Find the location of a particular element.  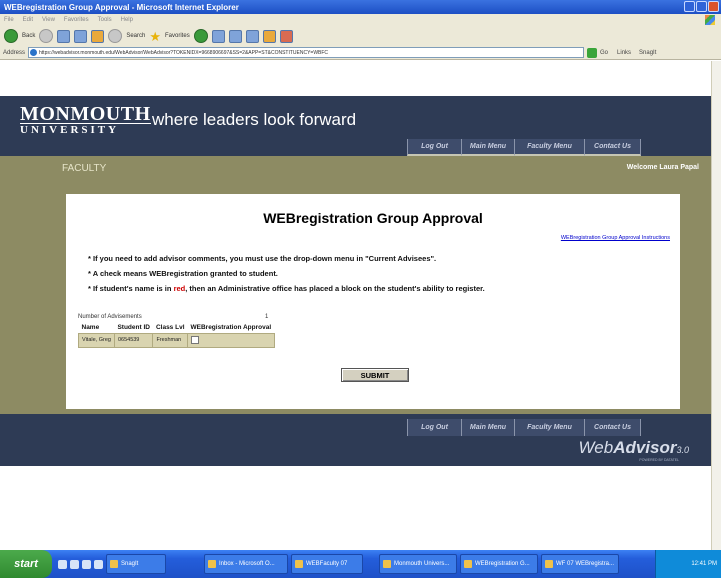

menu-edit: Edit is located at coordinates (28, 20).